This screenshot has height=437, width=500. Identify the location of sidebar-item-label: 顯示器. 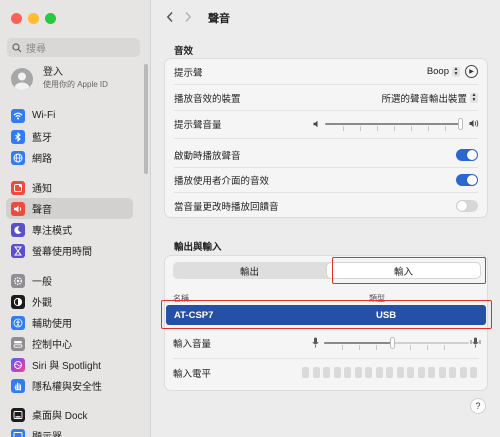
(47, 432).